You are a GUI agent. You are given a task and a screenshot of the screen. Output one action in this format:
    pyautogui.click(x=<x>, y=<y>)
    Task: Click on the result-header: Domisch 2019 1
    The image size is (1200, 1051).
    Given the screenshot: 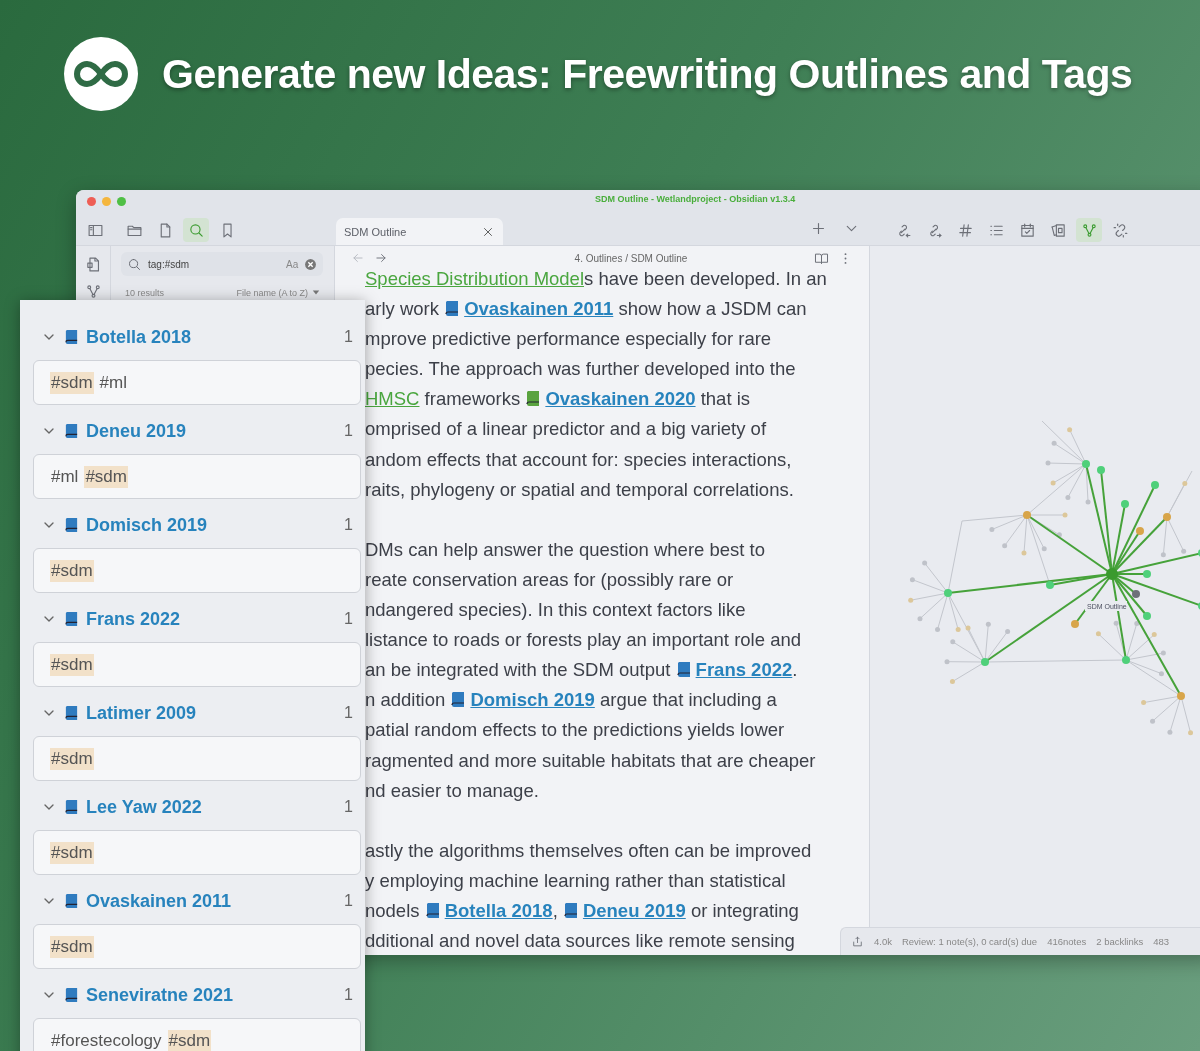 What is the action you would take?
    pyautogui.click(x=197, y=525)
    